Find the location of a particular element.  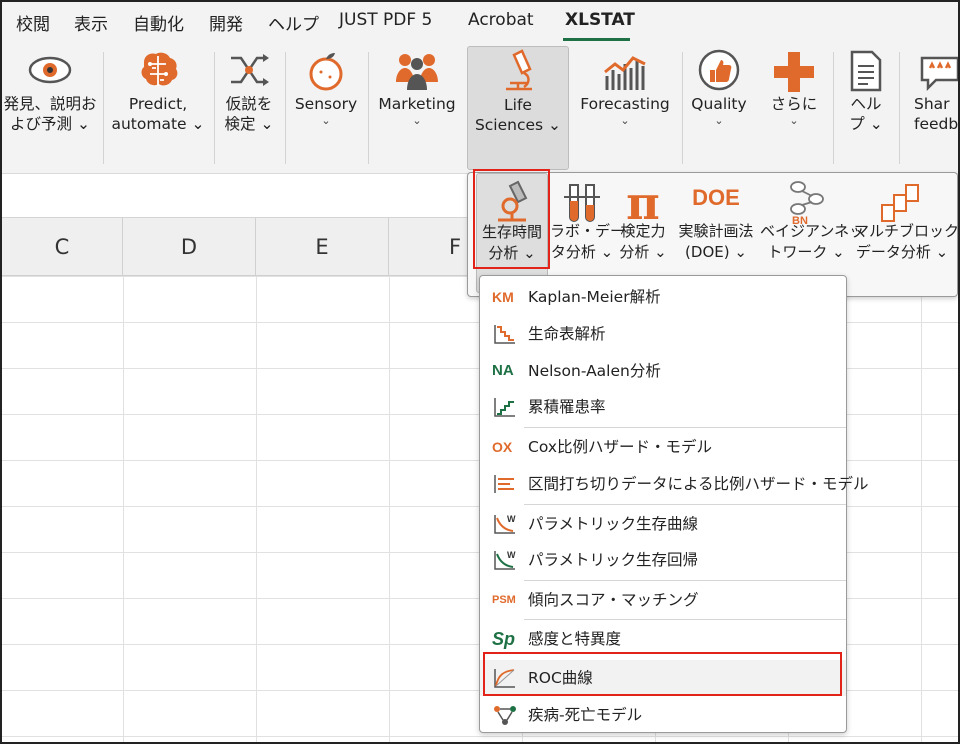

menu-item-label: ROC曲線 is located at coordinates (560, 678).